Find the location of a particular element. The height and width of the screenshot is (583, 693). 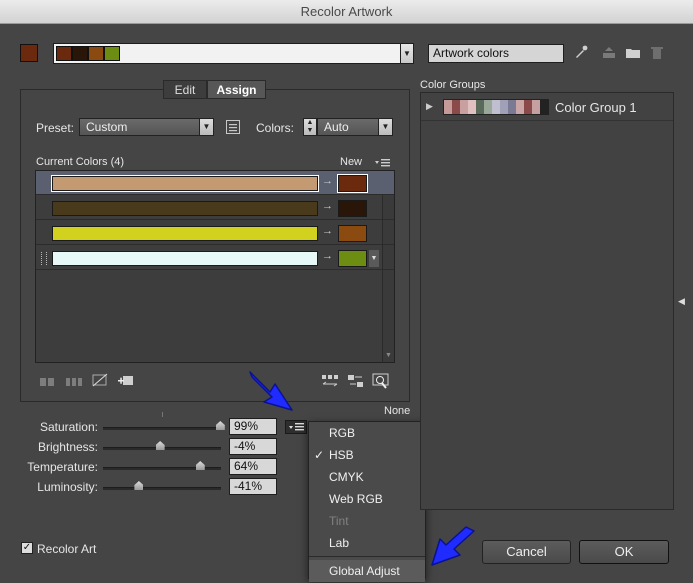

slider-value-input: -4% is located at coordinates (253, 446).